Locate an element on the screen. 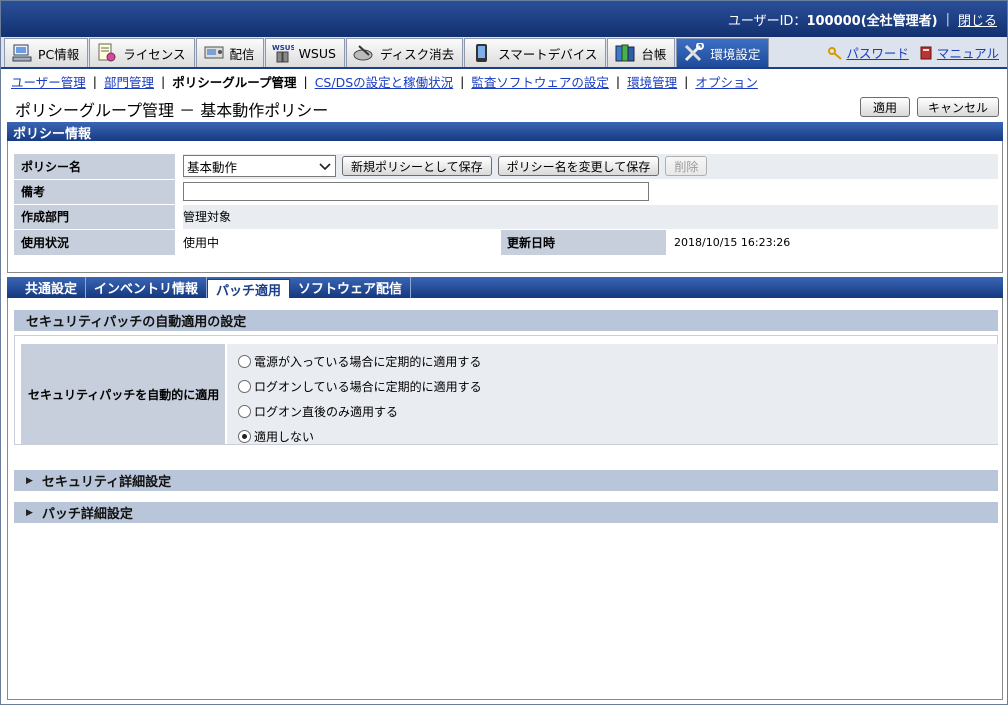 This screenshot has width=1008, height=705. password-link: パスワード is located at coordinates (877, 52).